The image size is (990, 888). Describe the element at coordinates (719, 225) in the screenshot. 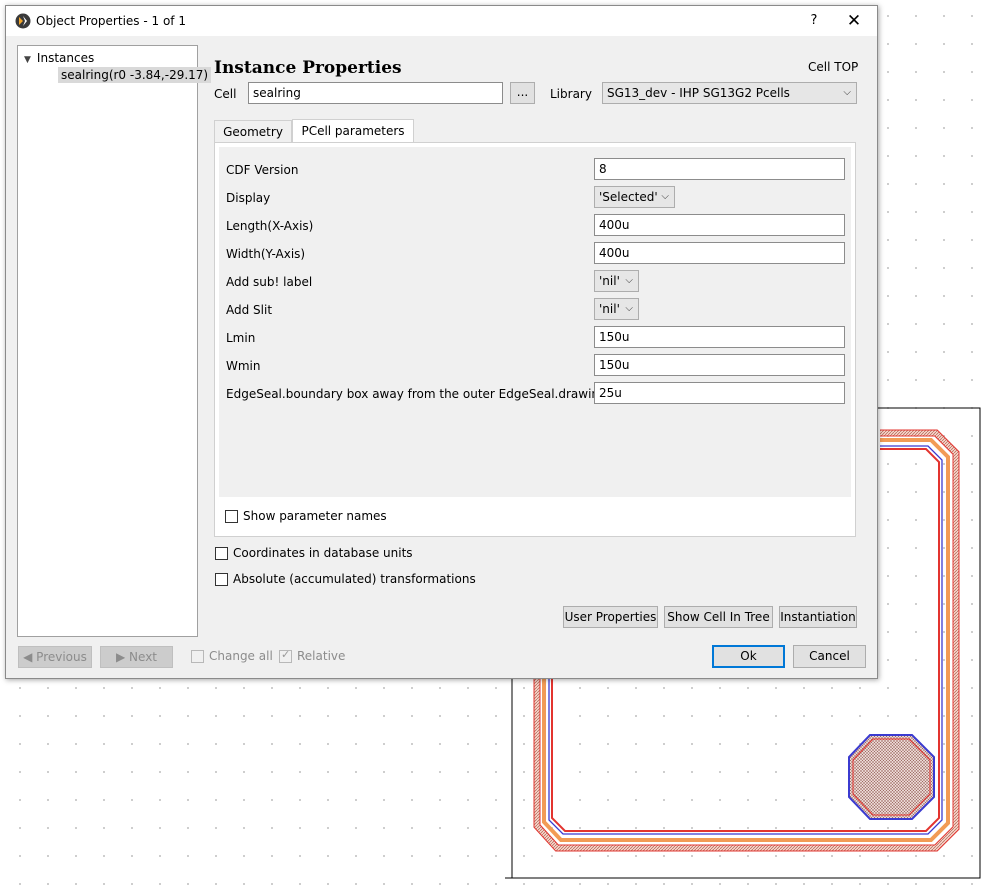

I see `param-length-input: 400u` at that location.